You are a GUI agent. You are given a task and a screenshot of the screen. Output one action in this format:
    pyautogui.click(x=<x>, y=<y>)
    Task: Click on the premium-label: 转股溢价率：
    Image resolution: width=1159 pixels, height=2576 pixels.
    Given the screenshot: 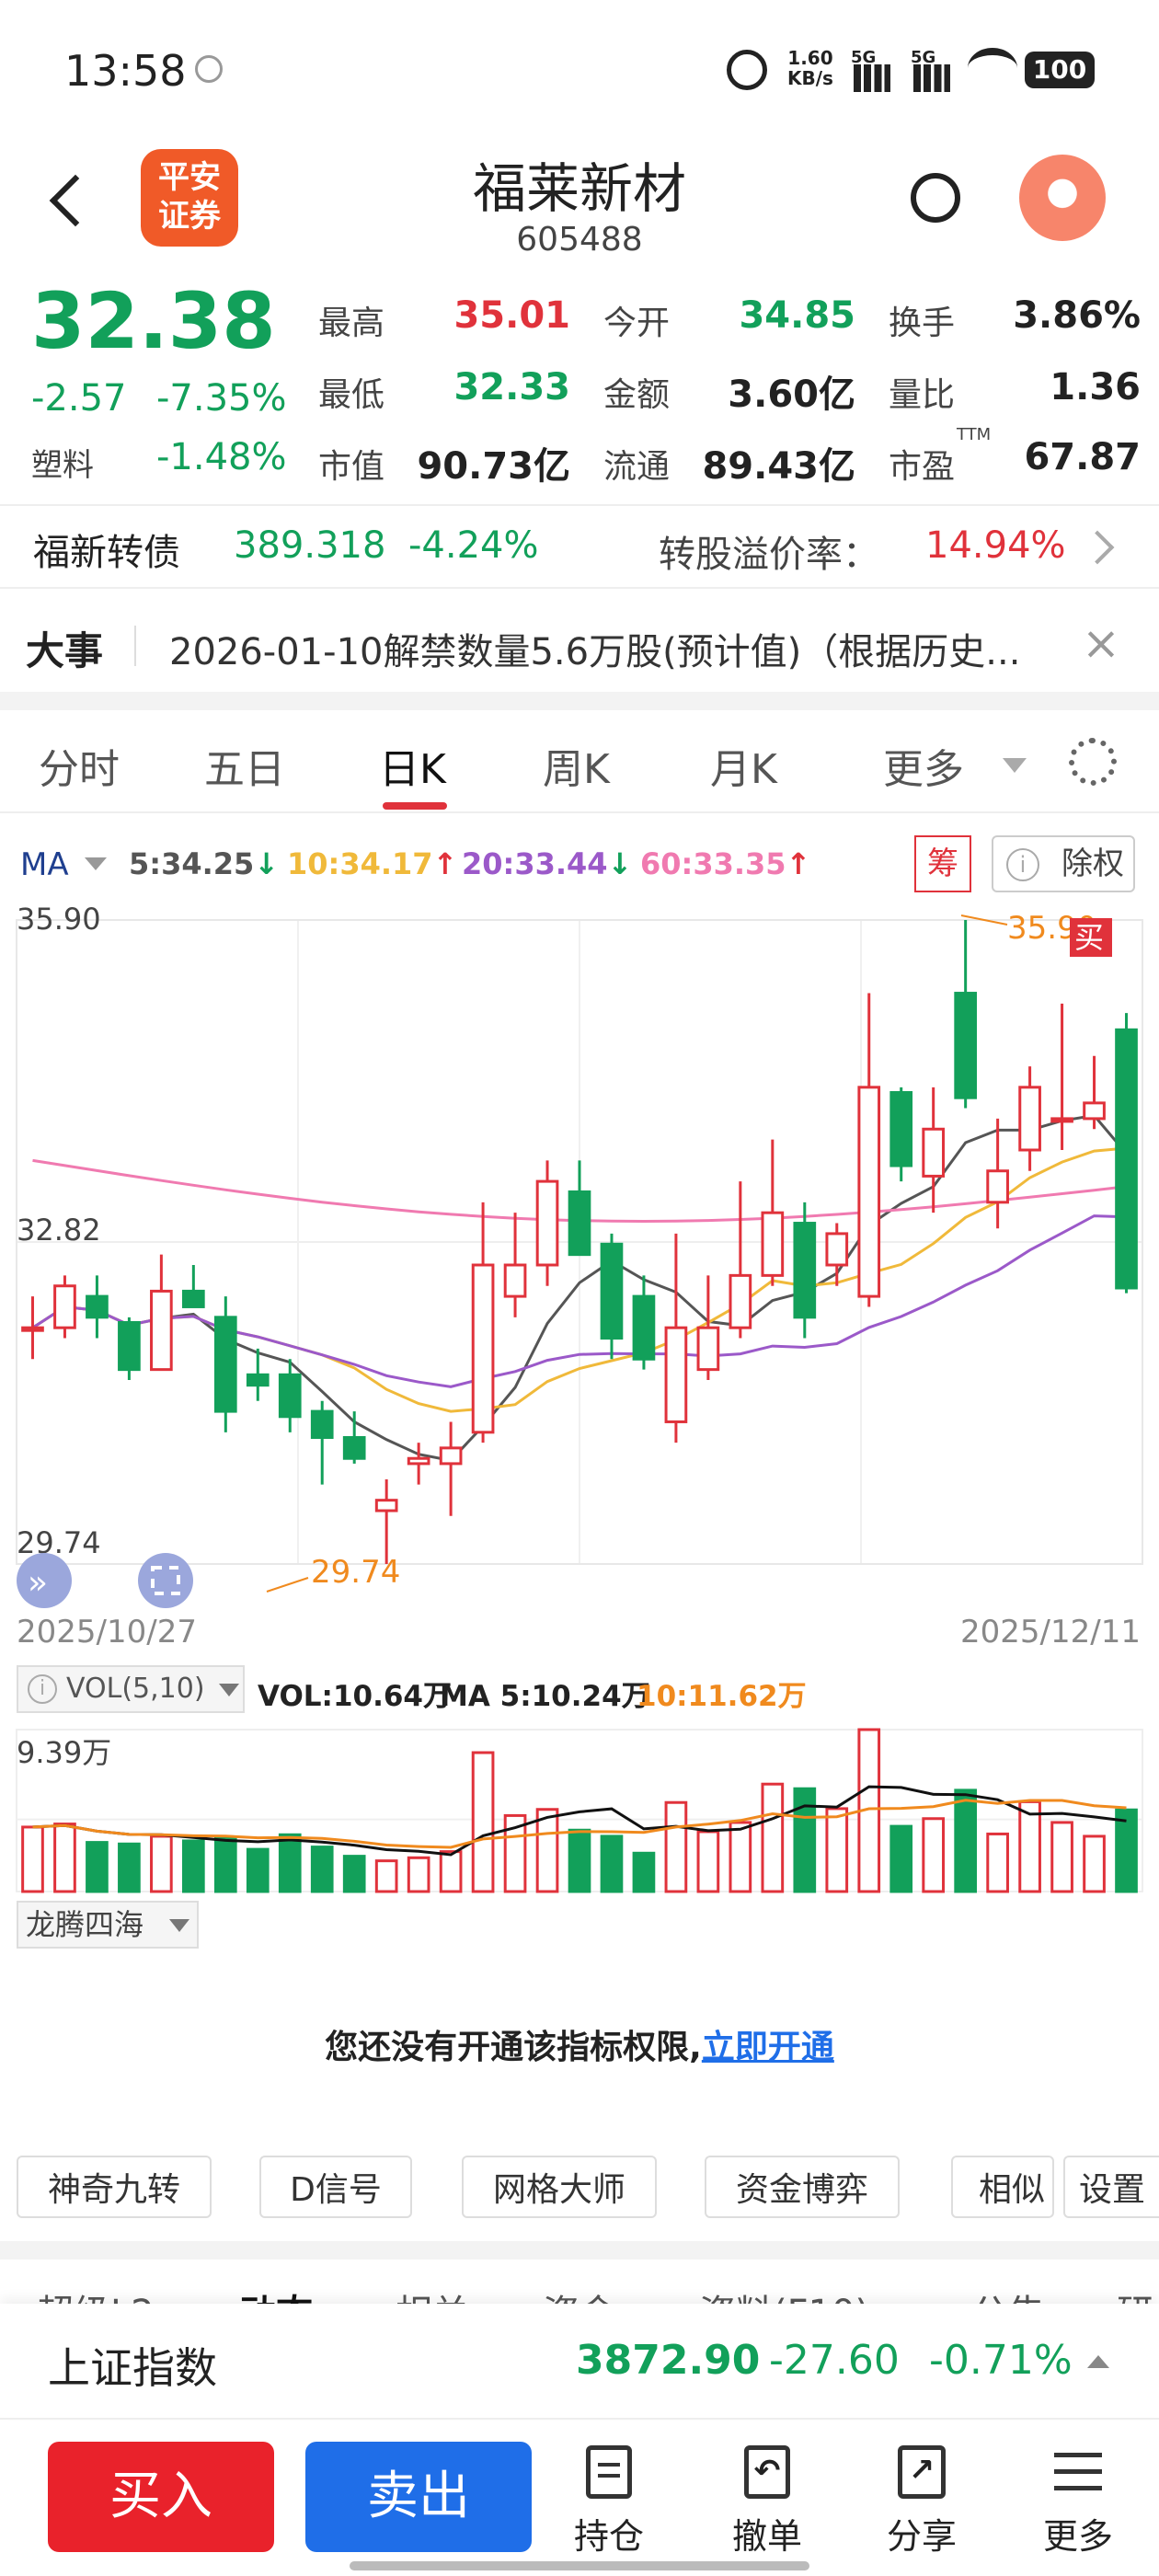 What is the action you would take?
    pyautogui.click(x=769, y=555)
    